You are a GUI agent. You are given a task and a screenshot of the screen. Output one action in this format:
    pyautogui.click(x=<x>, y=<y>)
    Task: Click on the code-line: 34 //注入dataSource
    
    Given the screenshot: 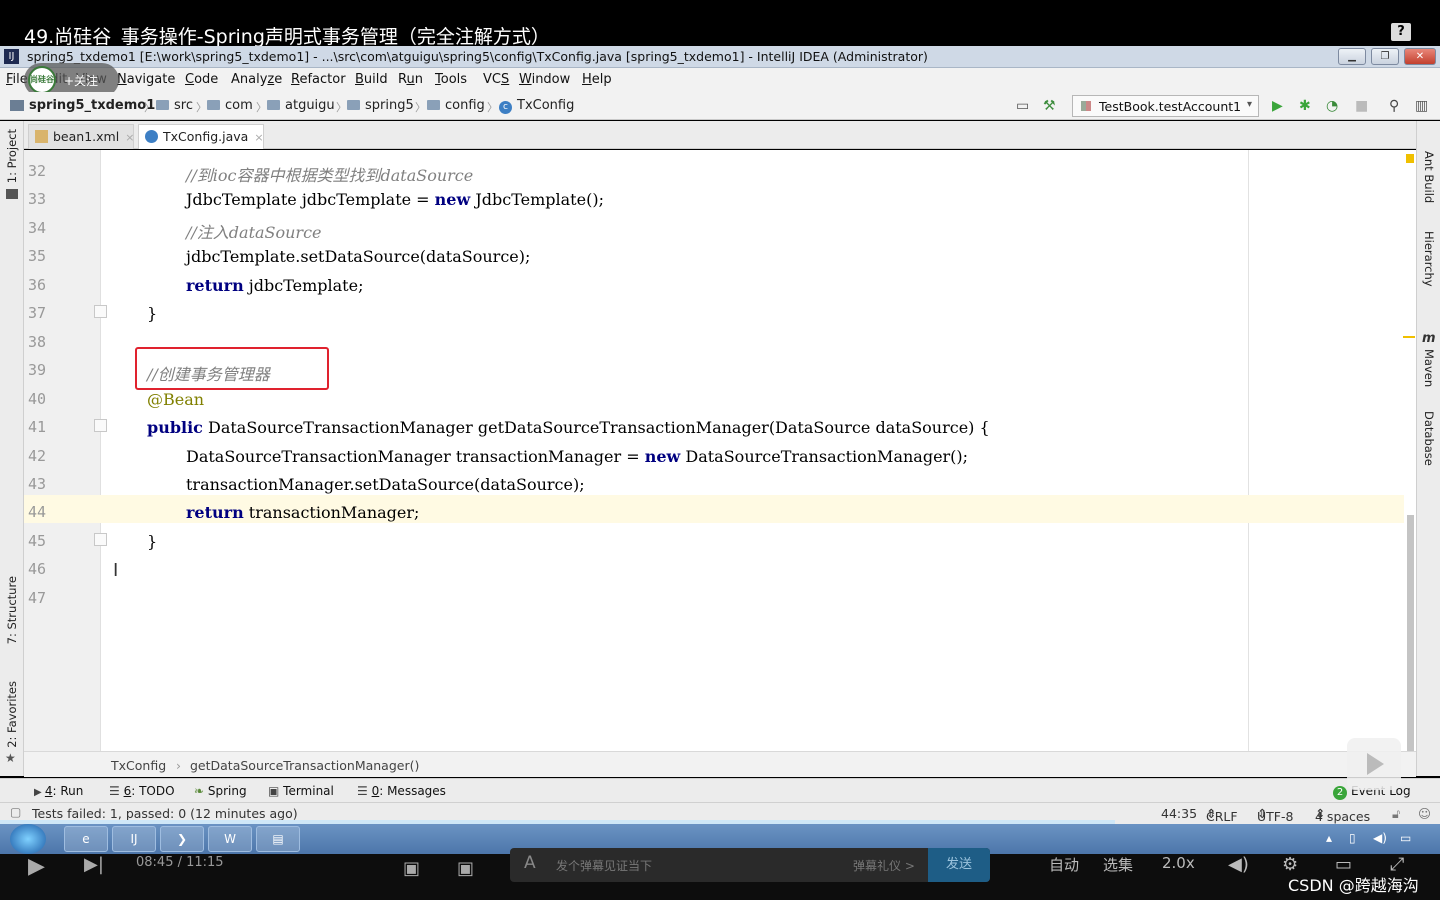 What is the action you would take?
    pyautogui.click(x=714, y=227)
    